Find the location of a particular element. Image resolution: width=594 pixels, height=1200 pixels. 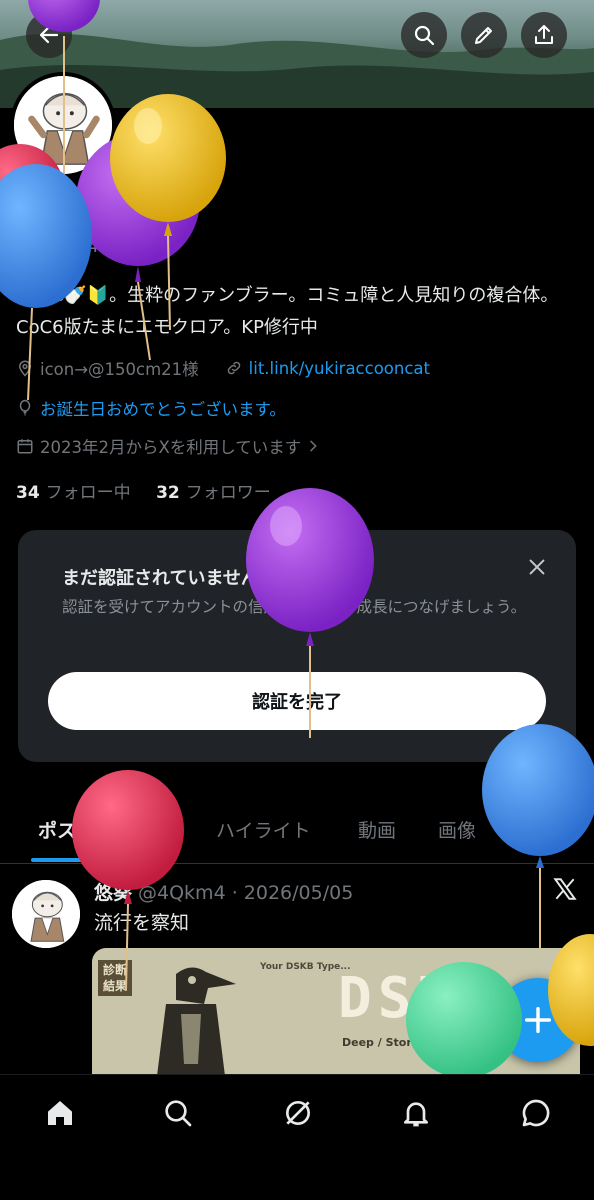

following-link: 34 フォロー中 is located at coordinates (73, 493).